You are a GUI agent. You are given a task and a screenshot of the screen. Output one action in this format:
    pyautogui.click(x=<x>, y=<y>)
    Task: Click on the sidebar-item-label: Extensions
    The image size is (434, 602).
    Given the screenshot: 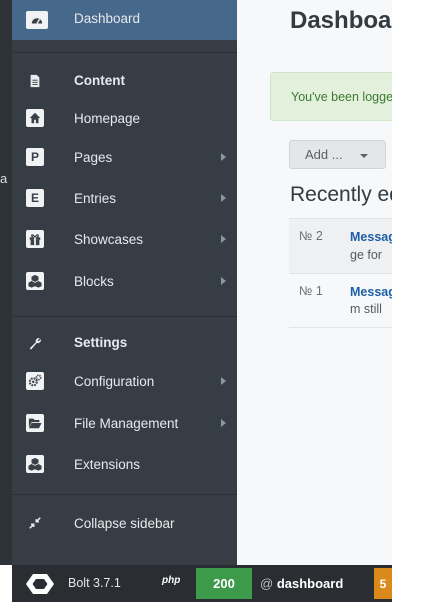 What is the action you would take?
    pyautogui.click(x=107, y=464)
    